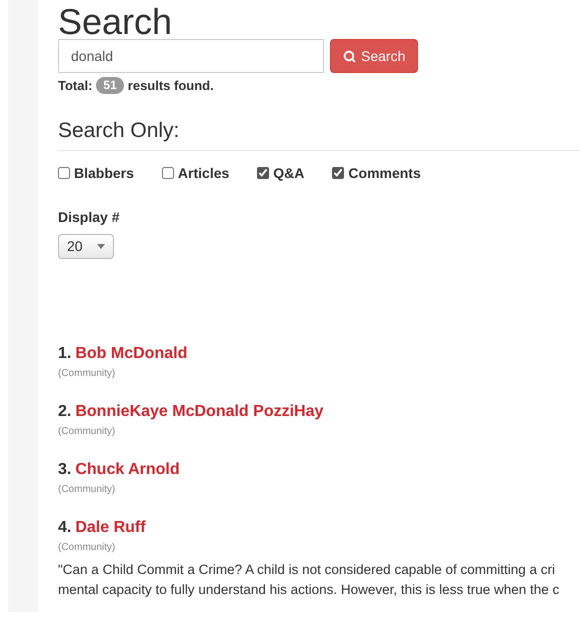  I want to click on result-number: 2., so click(65, 412).